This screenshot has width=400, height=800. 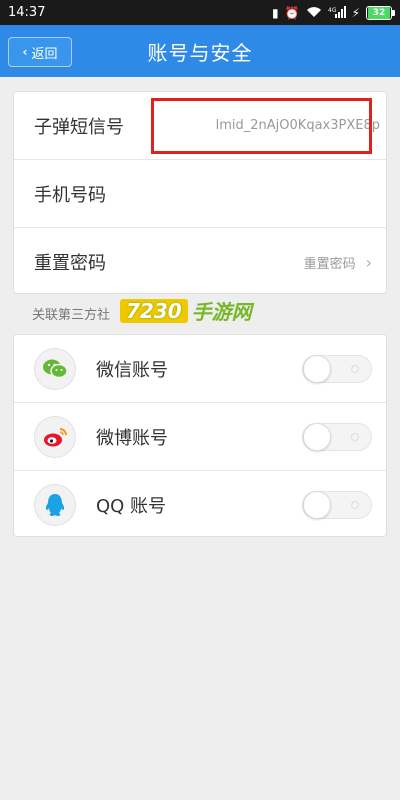 I want to click on reset-password-action: 重置密码 ›, so click(x=338, y=262).